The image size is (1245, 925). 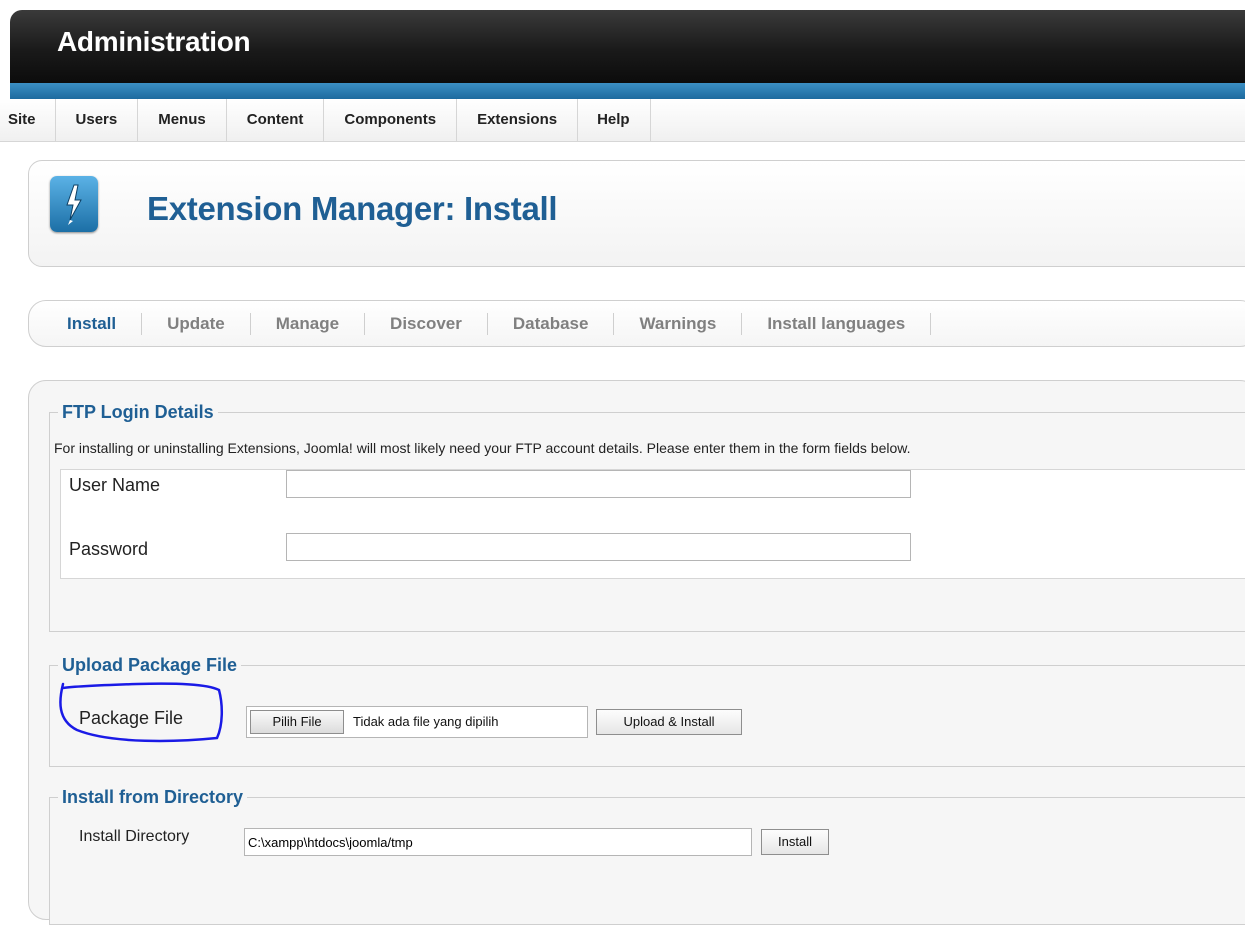 I want to click on password-label: Password, so click(x=109, y=549).